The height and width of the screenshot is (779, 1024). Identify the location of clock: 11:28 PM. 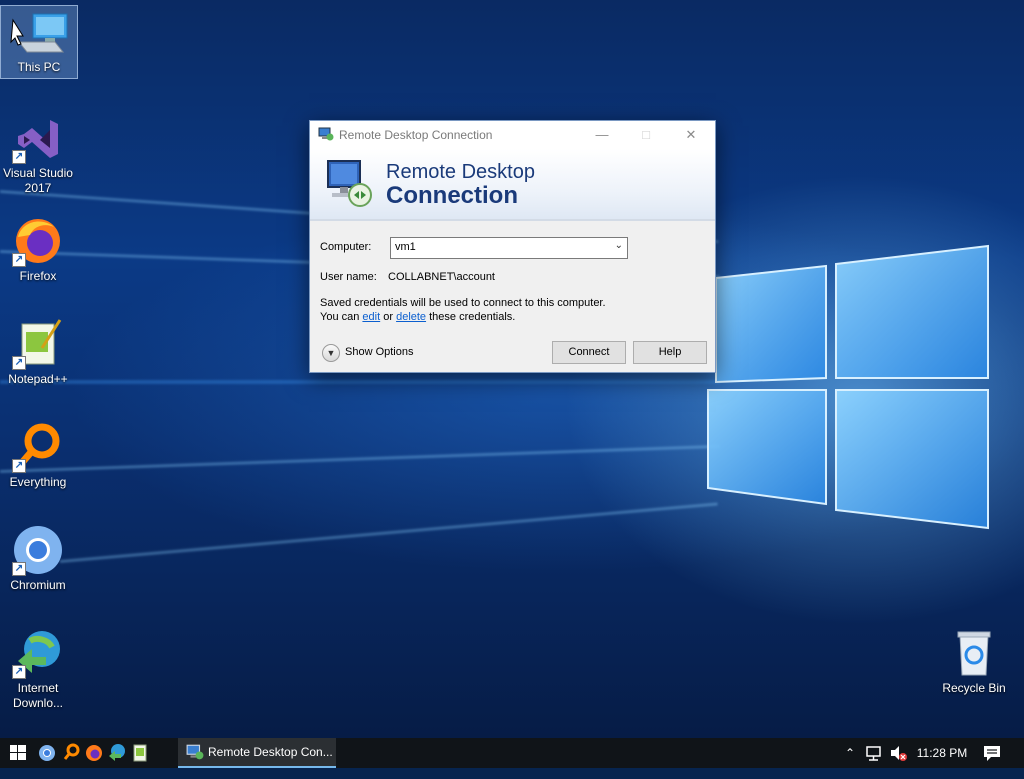
(942, 753).